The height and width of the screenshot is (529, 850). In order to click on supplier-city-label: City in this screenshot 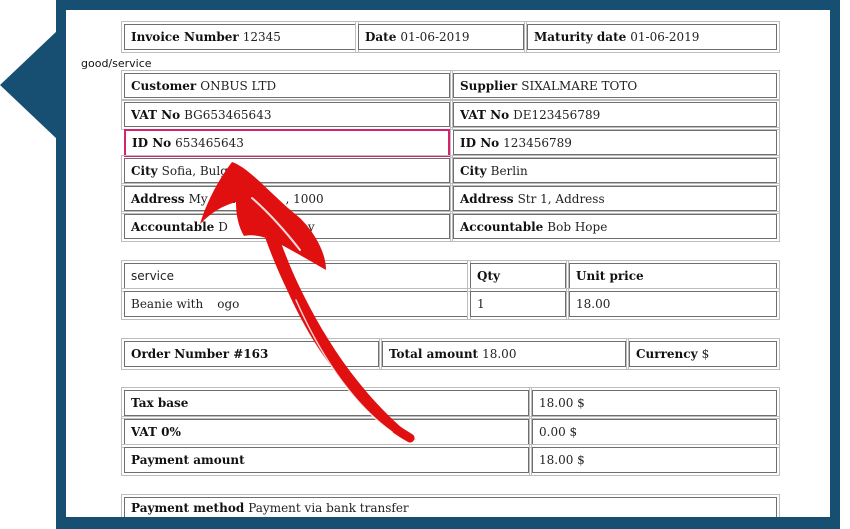, I will do `click(473, 170)`.